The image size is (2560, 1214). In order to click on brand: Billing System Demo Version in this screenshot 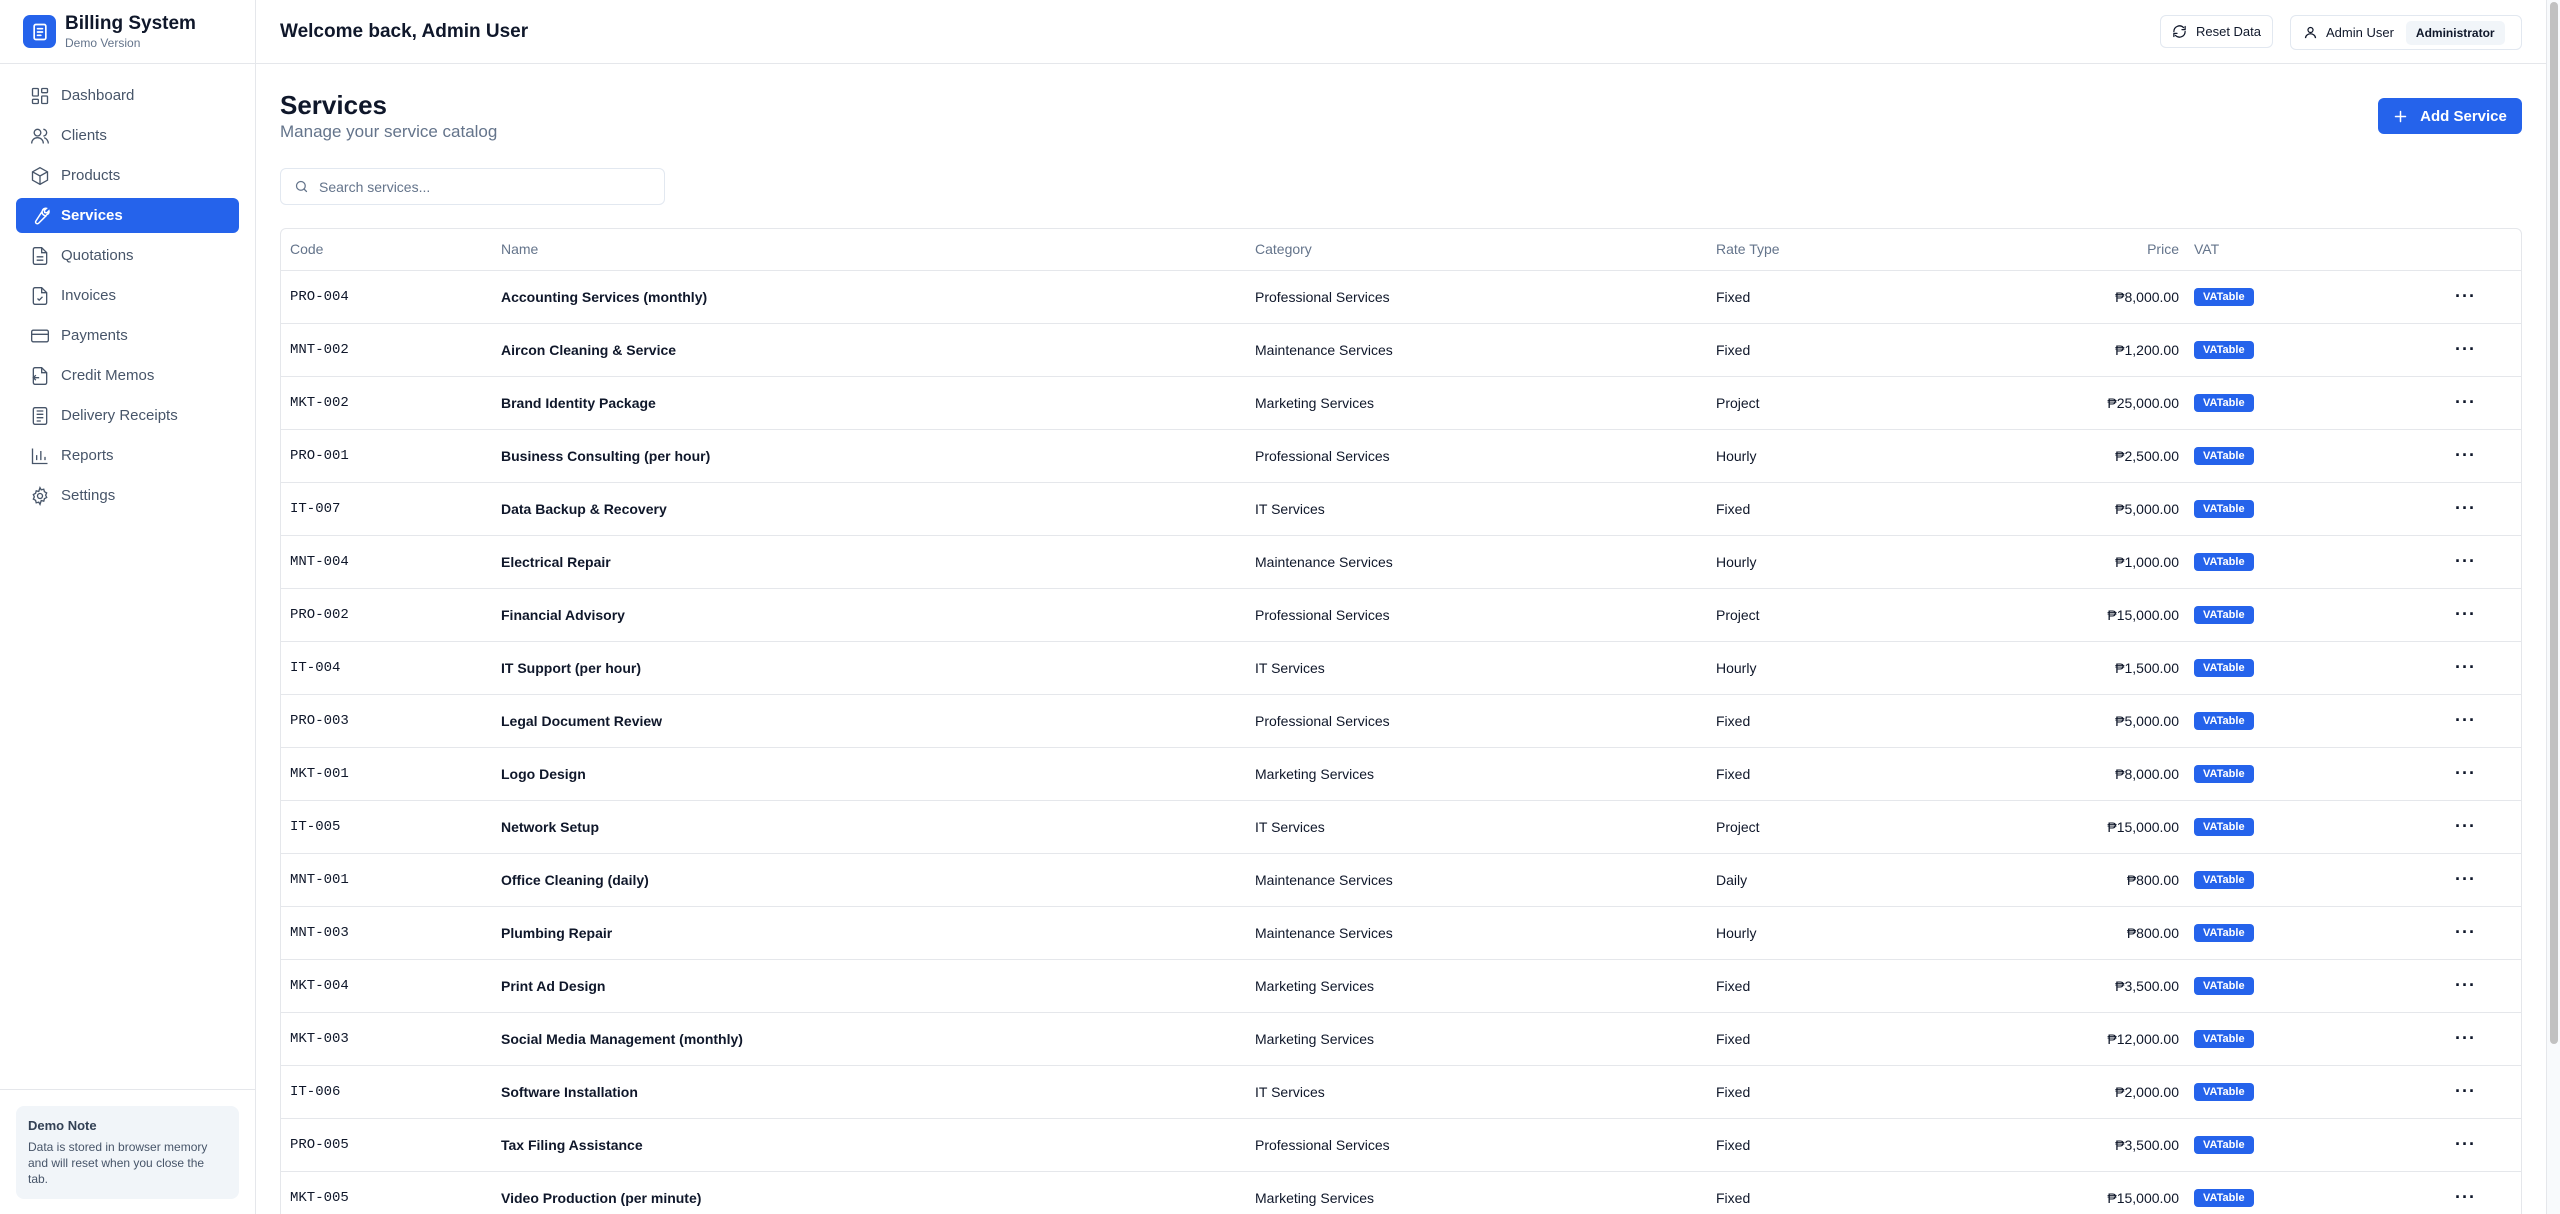, I will do `click(127, 32)`.